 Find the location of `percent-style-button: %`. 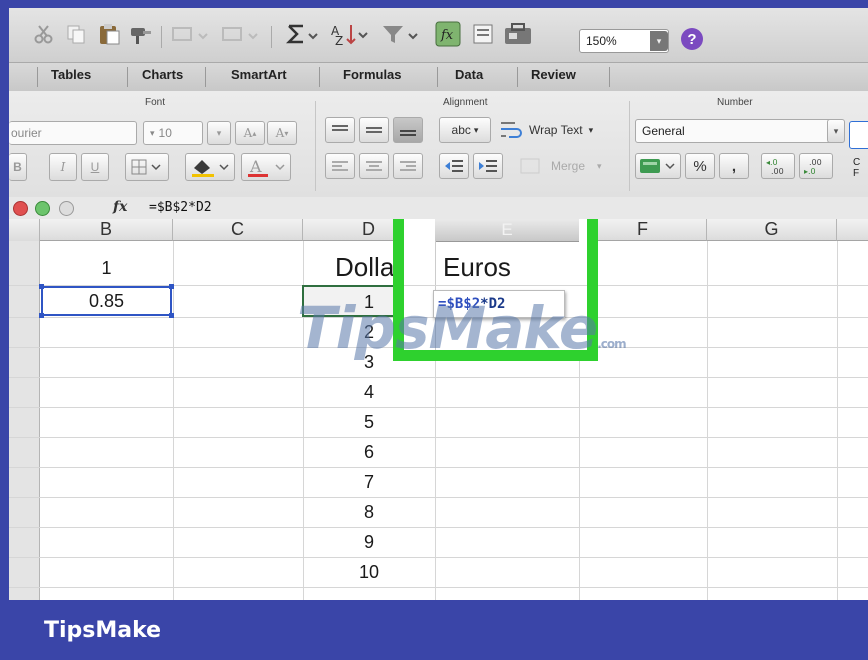

percent-style-button: % is located at coordinates (700, 166).